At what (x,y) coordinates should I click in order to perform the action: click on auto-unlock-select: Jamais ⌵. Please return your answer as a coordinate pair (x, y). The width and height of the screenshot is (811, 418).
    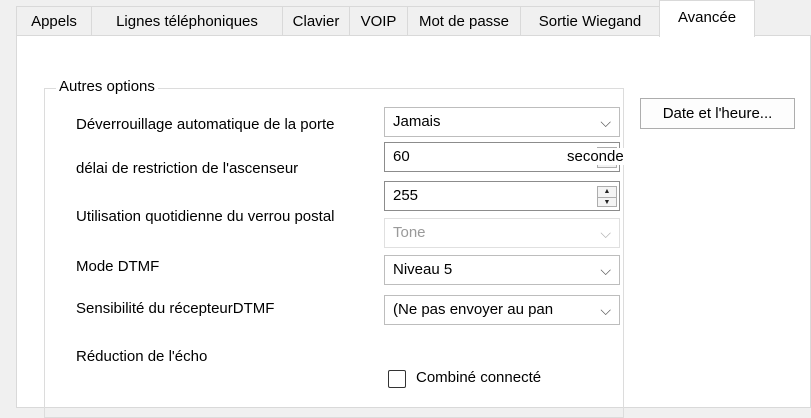
    Looking at the image, I should click on (502, 122).